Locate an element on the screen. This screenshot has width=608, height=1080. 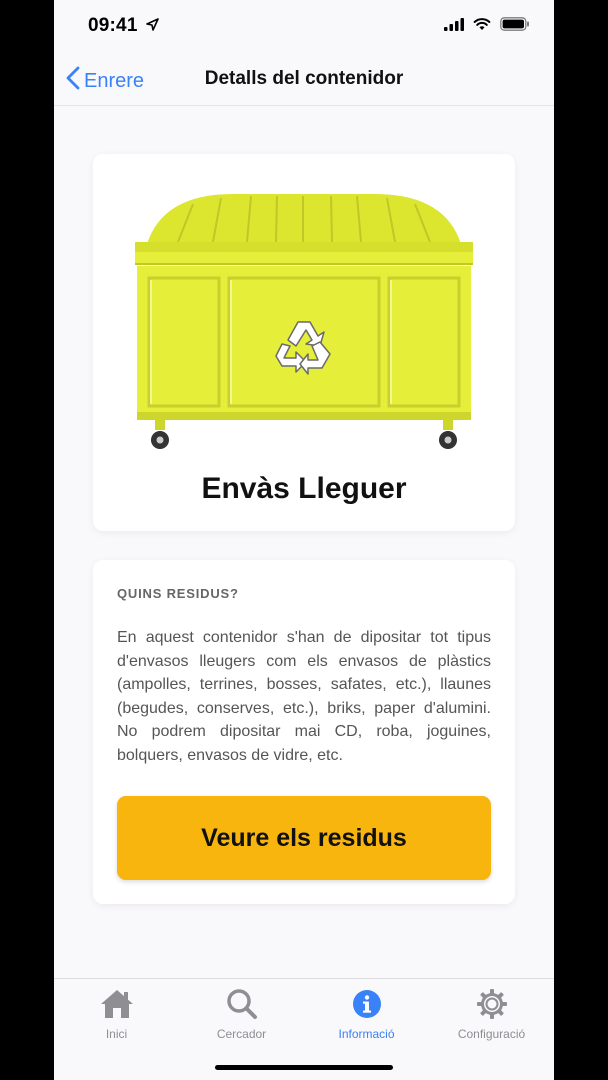
section-title: QUINS RESIDUS? is located at coordinates (178, 593).